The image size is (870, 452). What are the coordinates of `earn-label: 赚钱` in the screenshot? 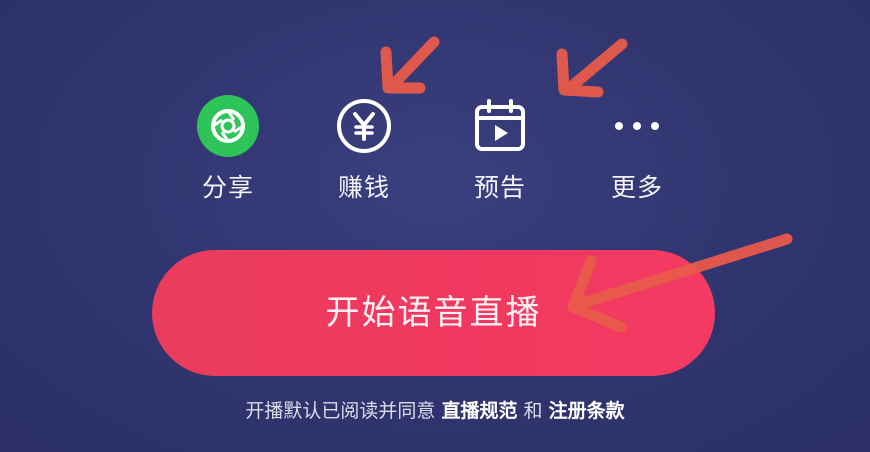 It's located at (363, 187).